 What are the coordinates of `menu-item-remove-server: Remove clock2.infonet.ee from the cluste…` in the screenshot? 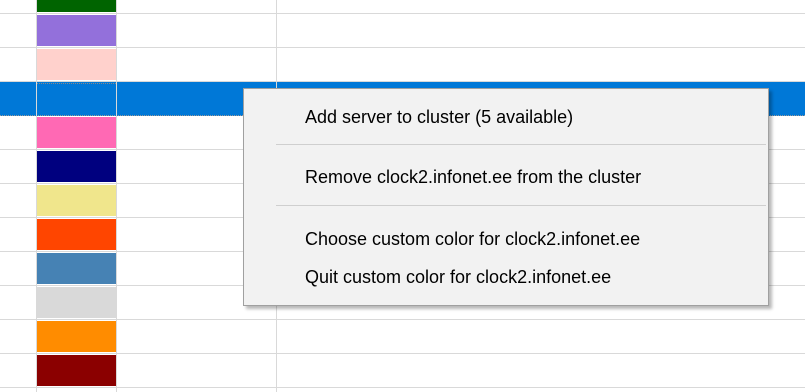 It's located at (506, 177).